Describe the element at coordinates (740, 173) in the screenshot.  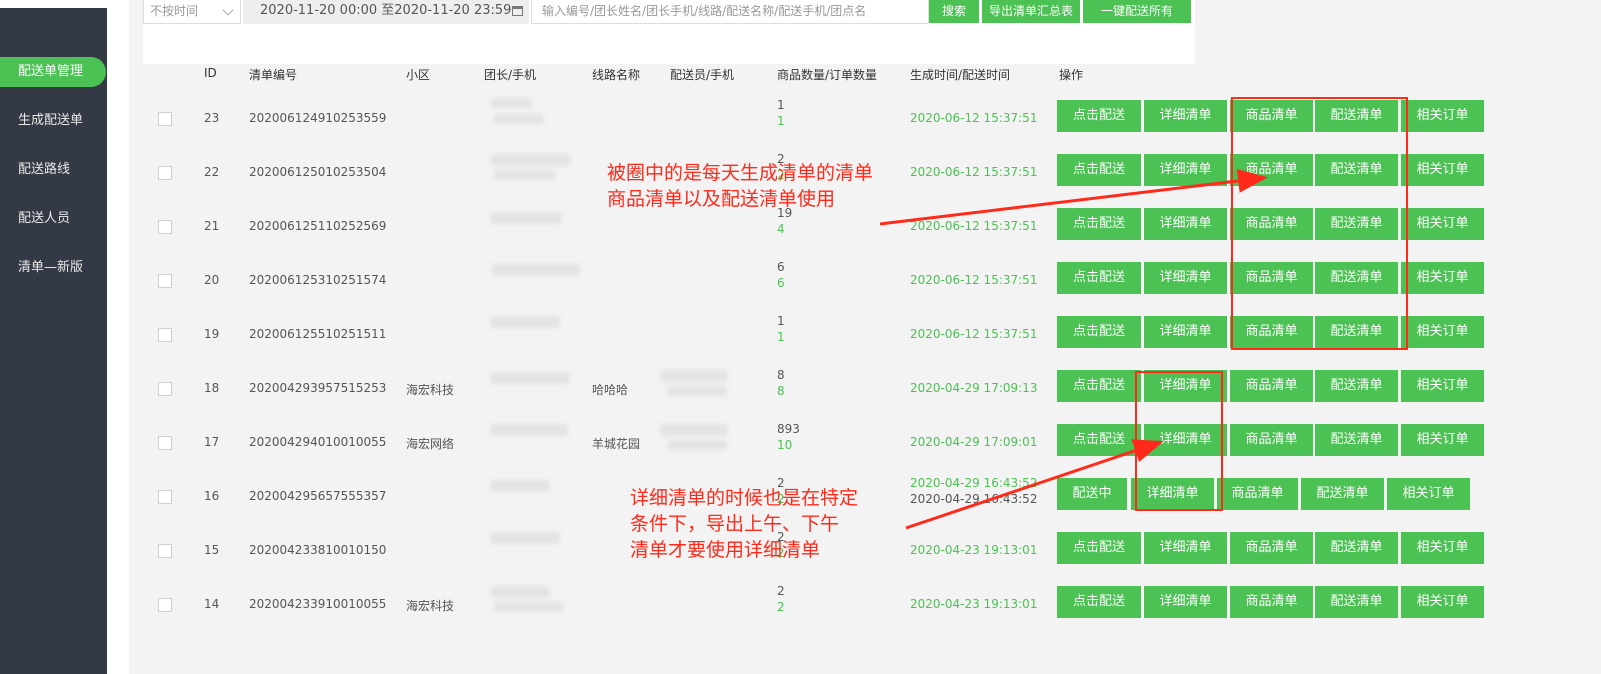
I see `annotation-note-1-line-1: 被圈中的是每天生成清单的清单` at that location.